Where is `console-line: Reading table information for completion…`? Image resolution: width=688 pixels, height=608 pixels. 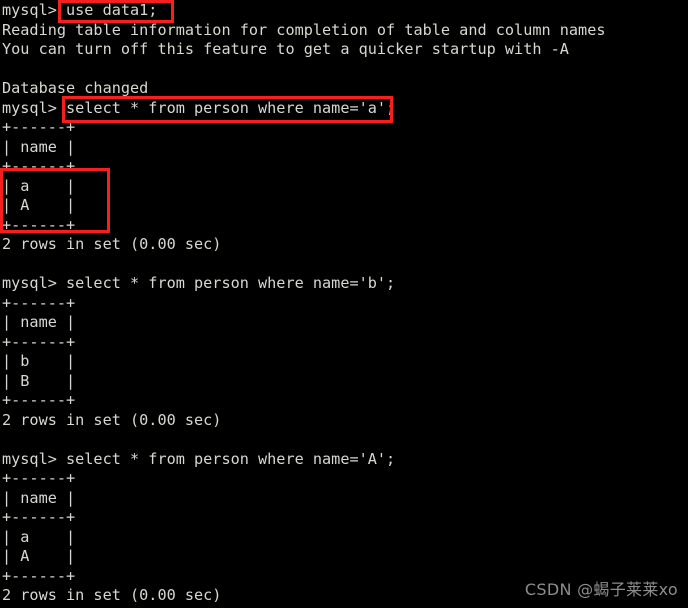 console-line: Reading table information for completion… is located at coordinates (304, 29).